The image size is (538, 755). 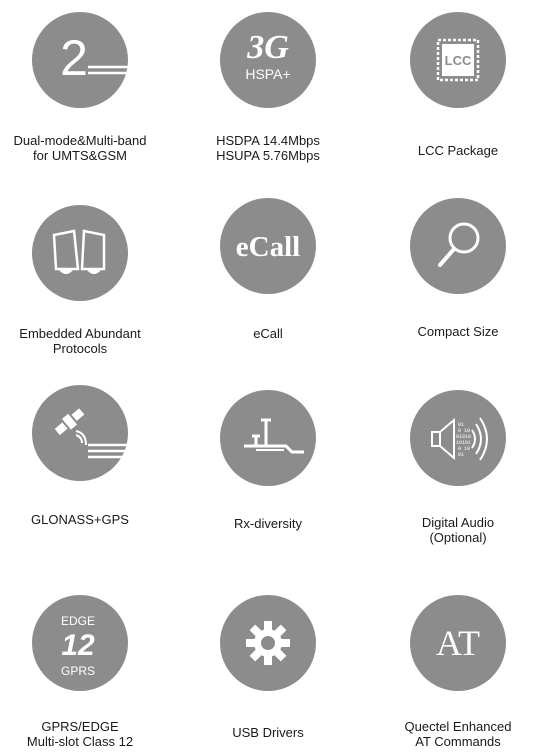 What do you see at coordinates (274, 436) in the screenshot?
I see `rx-diversity-icon` at bounding box center [274, 436].